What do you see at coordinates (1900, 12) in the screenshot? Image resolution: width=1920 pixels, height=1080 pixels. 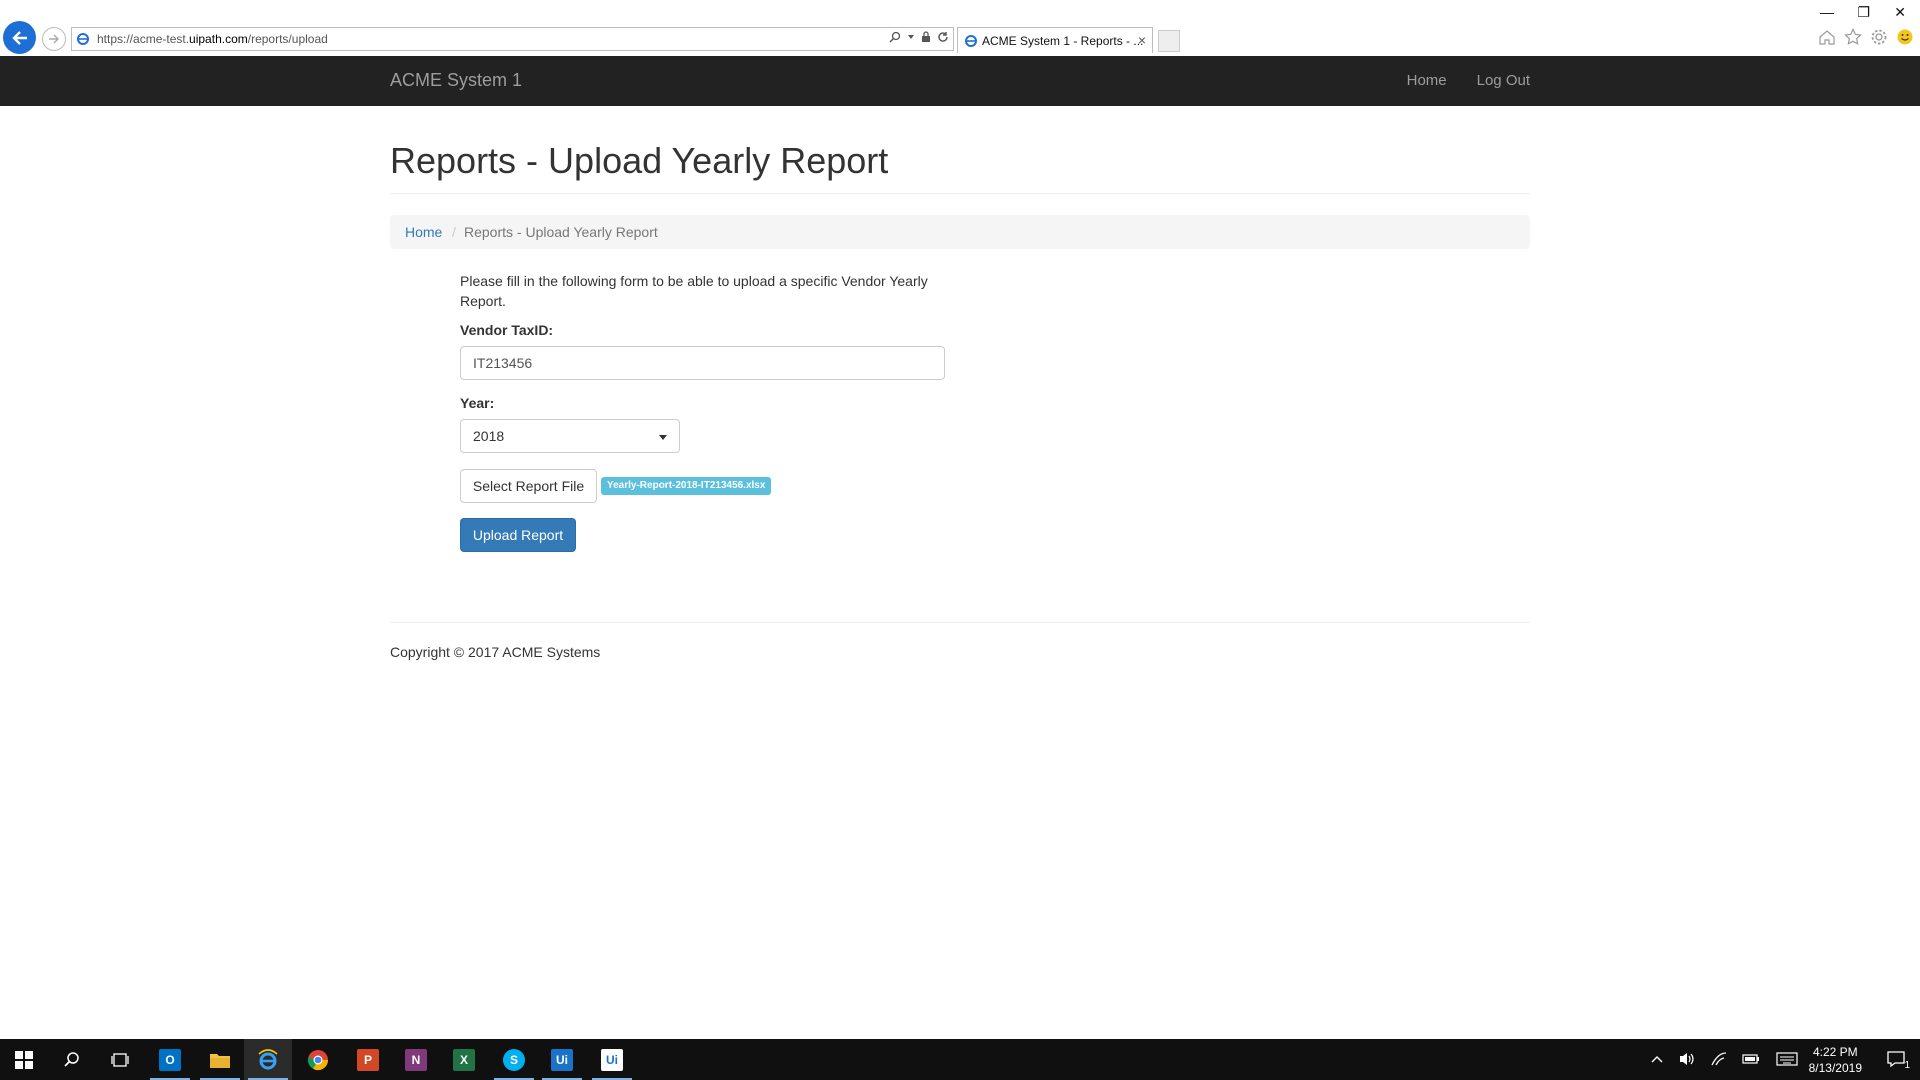 I see `close-window-button: ✕` at bounding box center [1900, 12].